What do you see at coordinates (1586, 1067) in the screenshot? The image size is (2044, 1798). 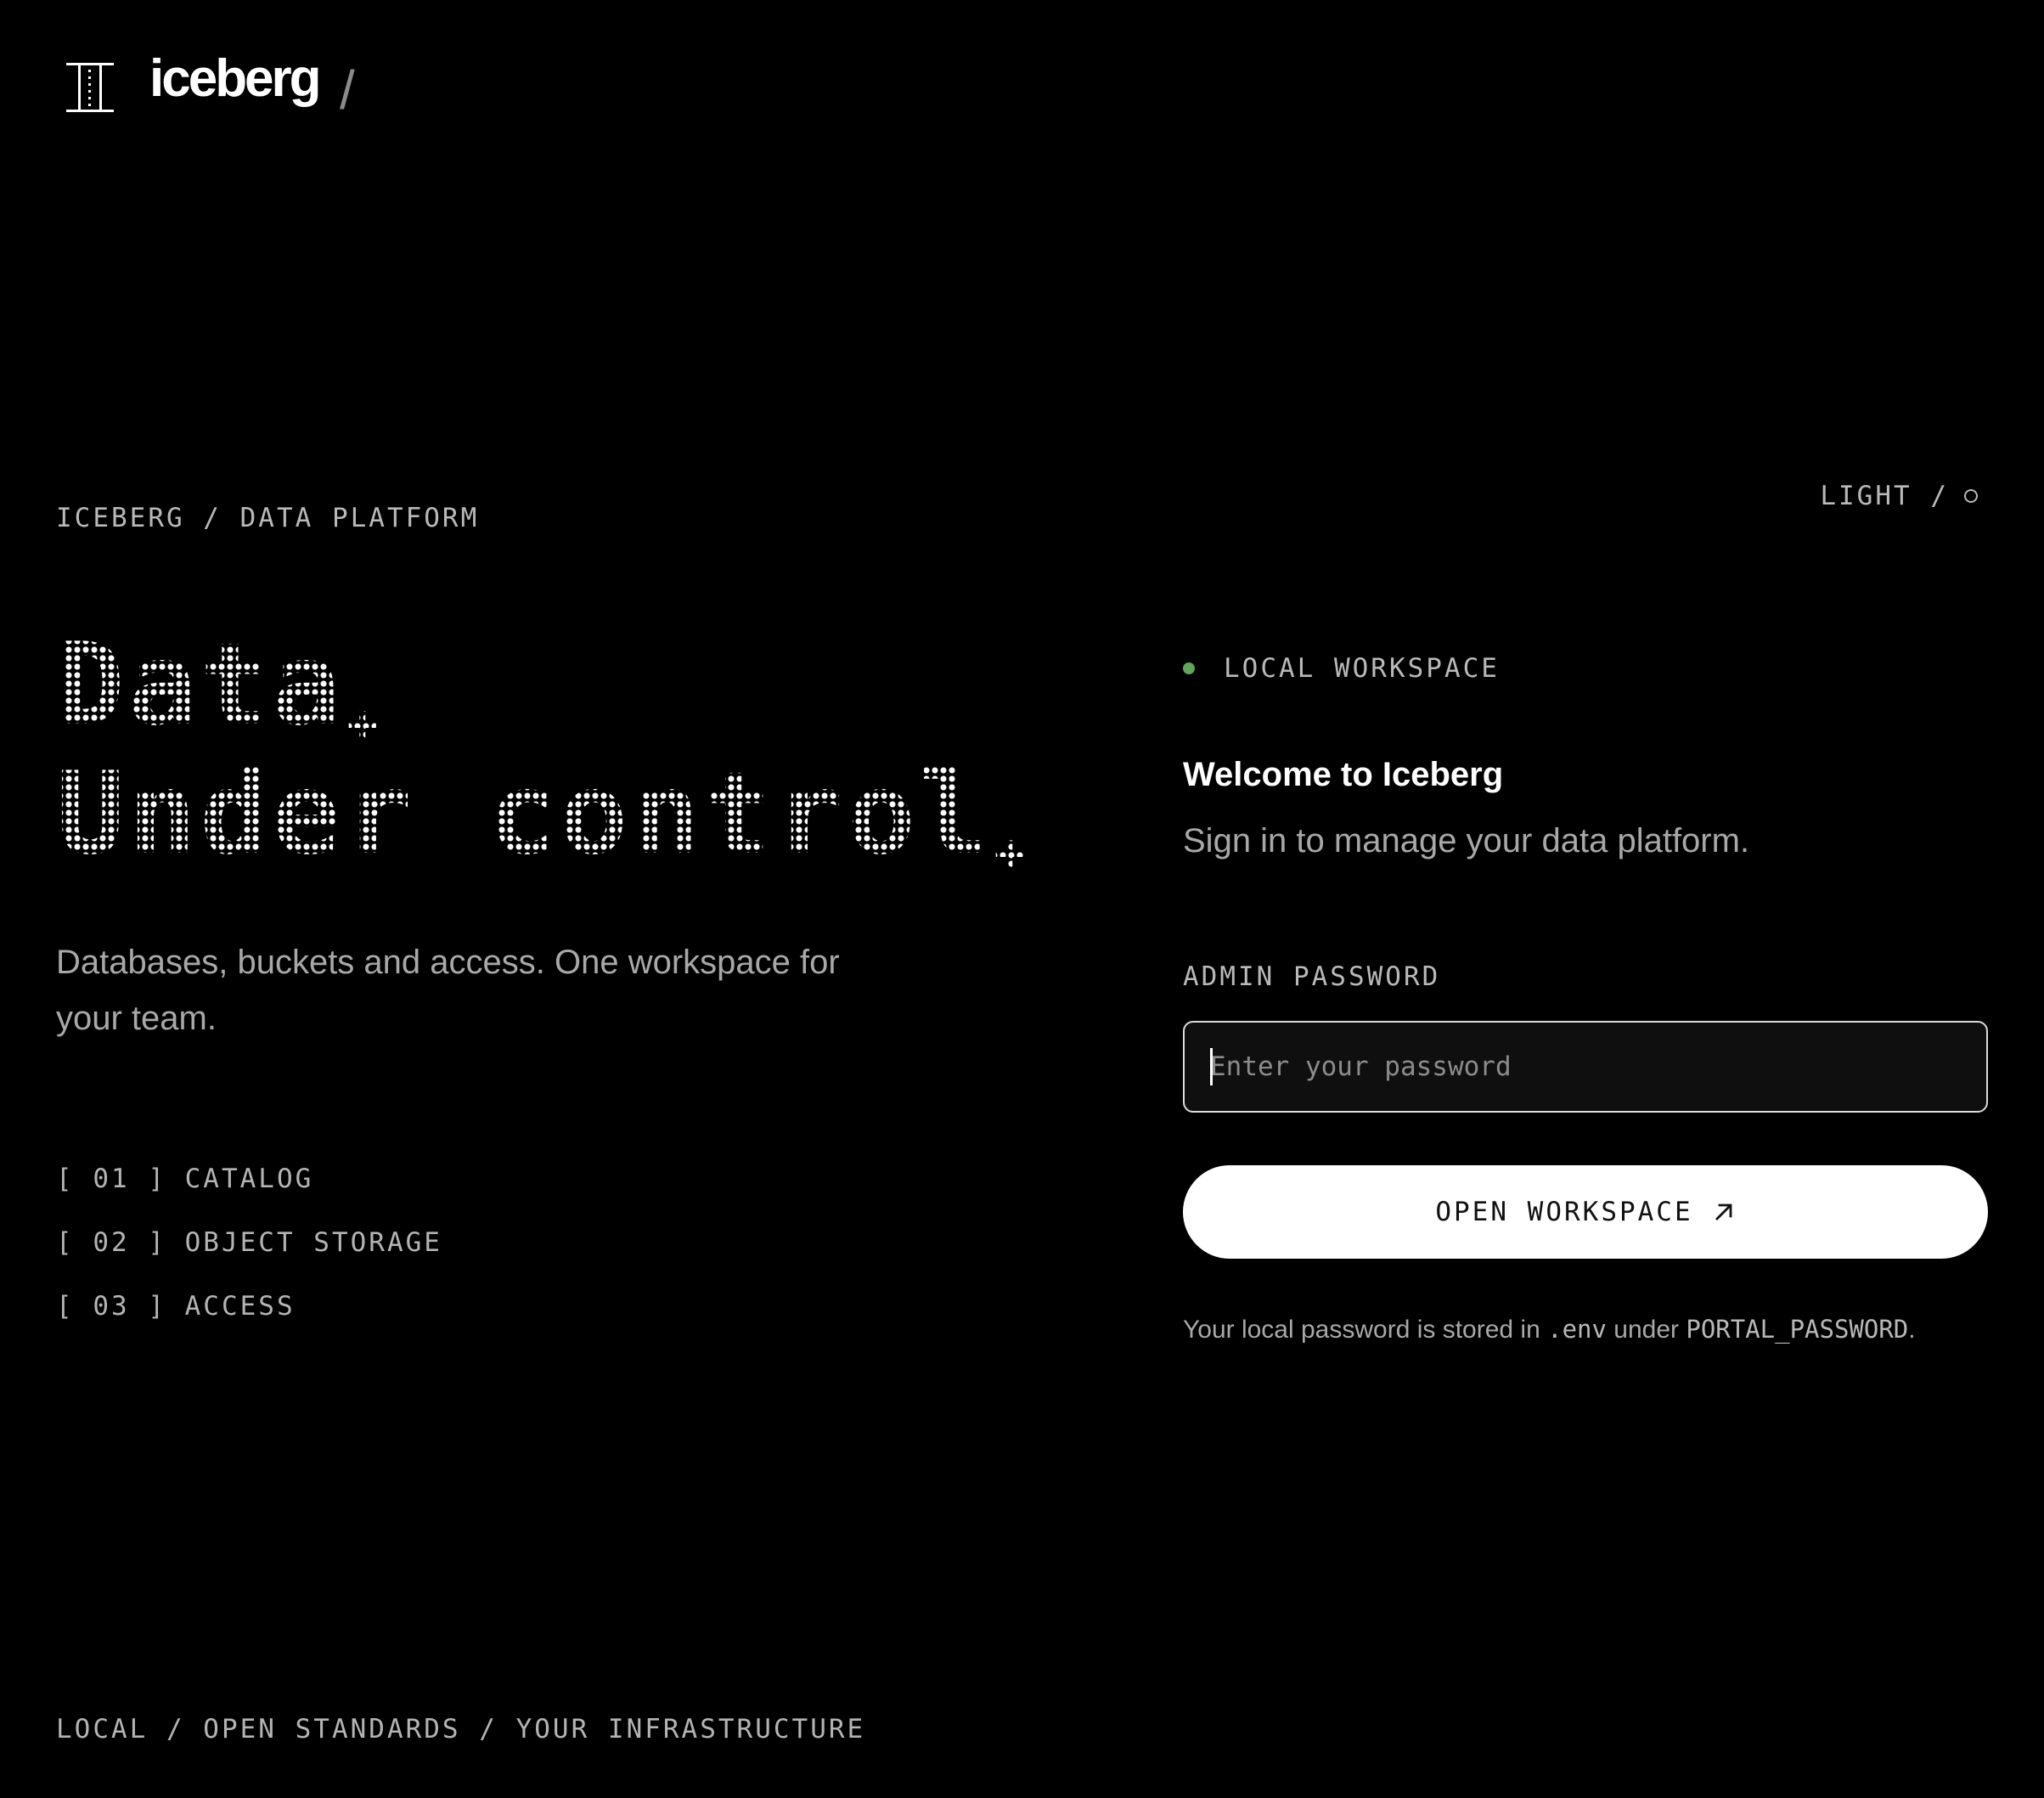 I see `password-input` at bounding box center [1586, 1067].